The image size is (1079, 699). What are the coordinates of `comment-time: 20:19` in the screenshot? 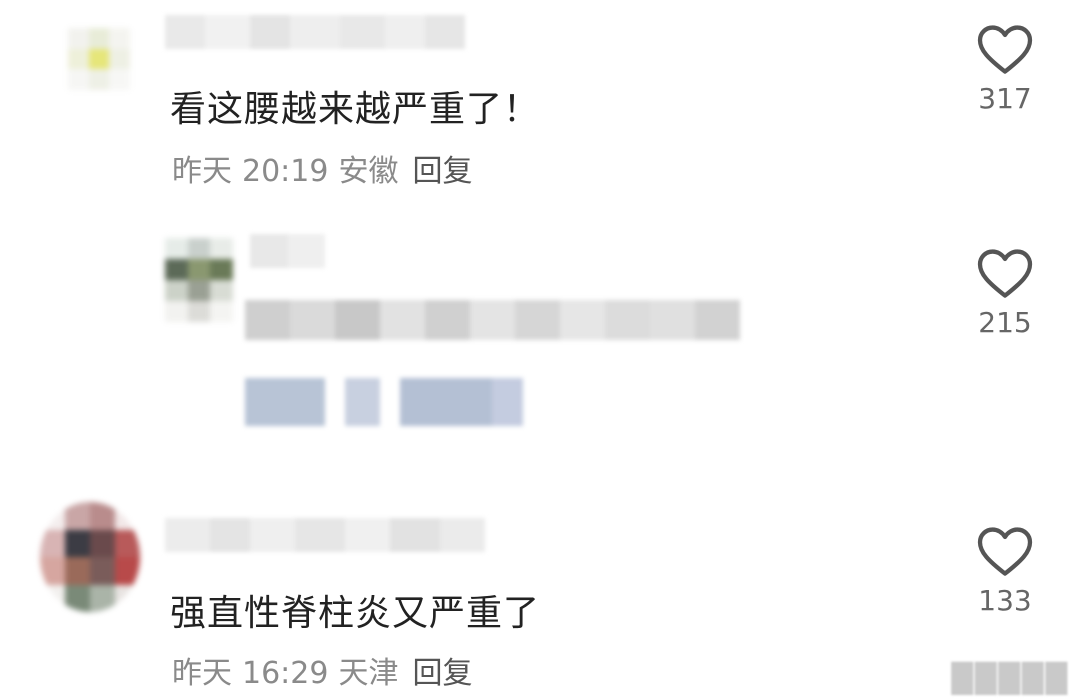 It's located at (285, 171).